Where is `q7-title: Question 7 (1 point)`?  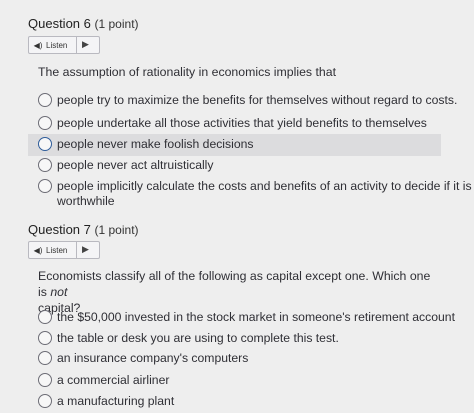
q7-title: Question 7 (1 point) is located at coordinates (83, 229).